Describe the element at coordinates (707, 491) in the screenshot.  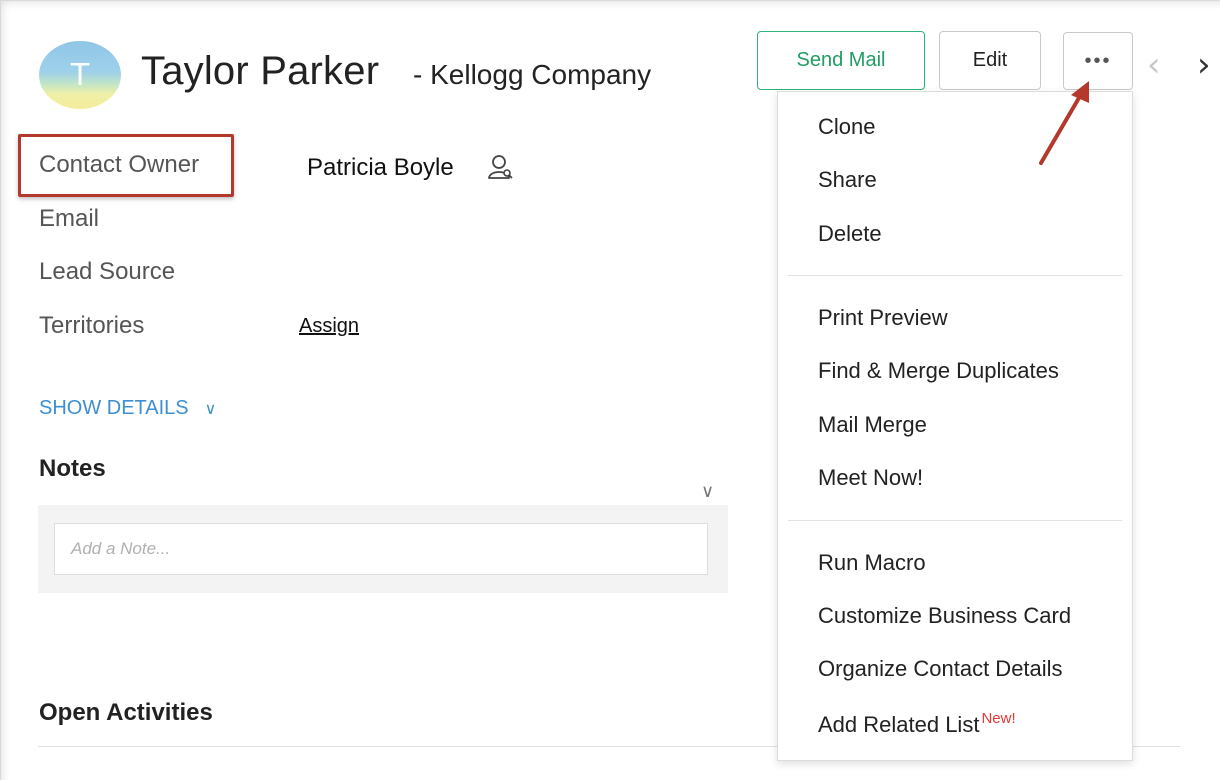
I see `notes-collapse-chevron-icon: ∨` at that location.